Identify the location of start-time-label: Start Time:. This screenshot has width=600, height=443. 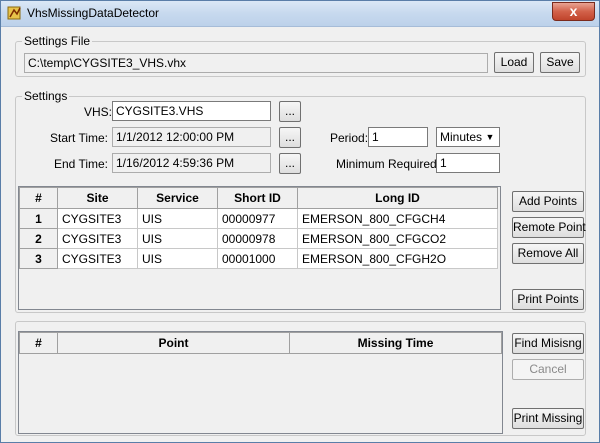
(78, 138).